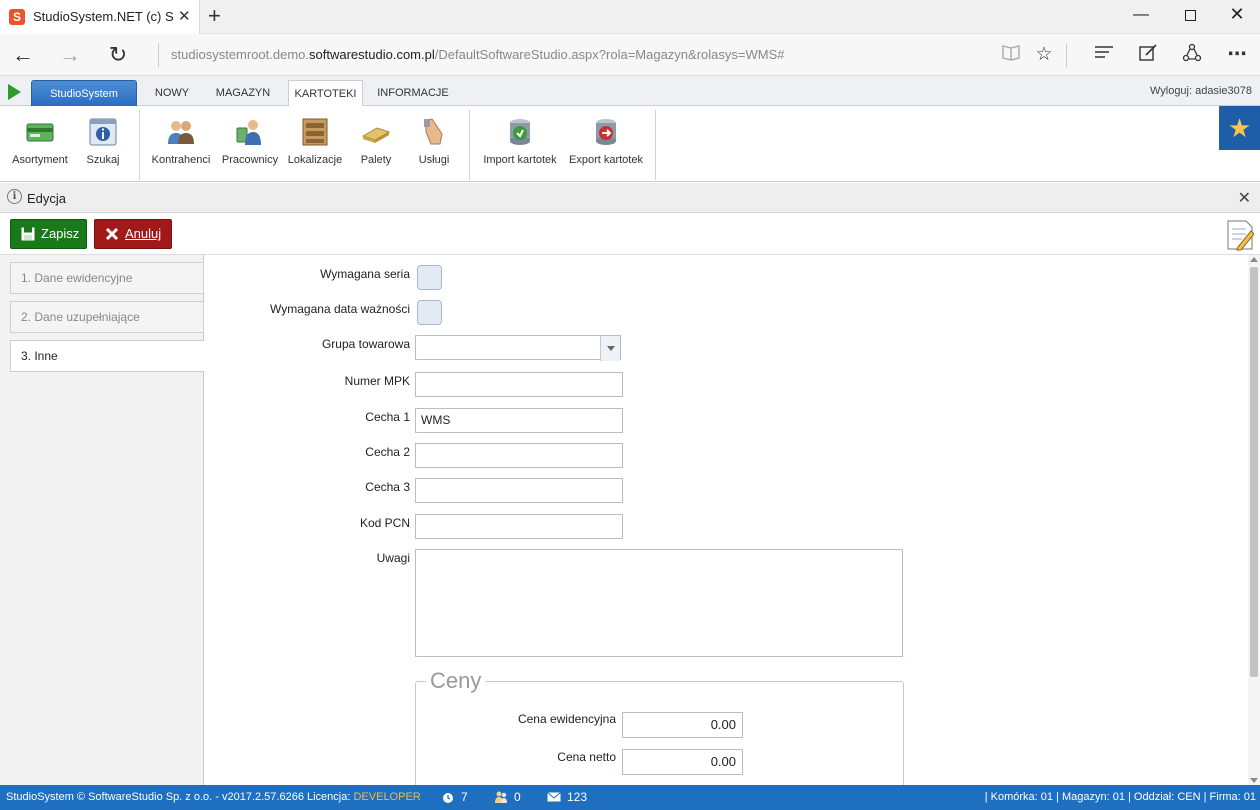 Image resolution: width=1260 pixels, height=810 pixels. Describe the element at coordinates (434, 160) in the screenshot. I see `ribbon-label: Usługi` at that location.